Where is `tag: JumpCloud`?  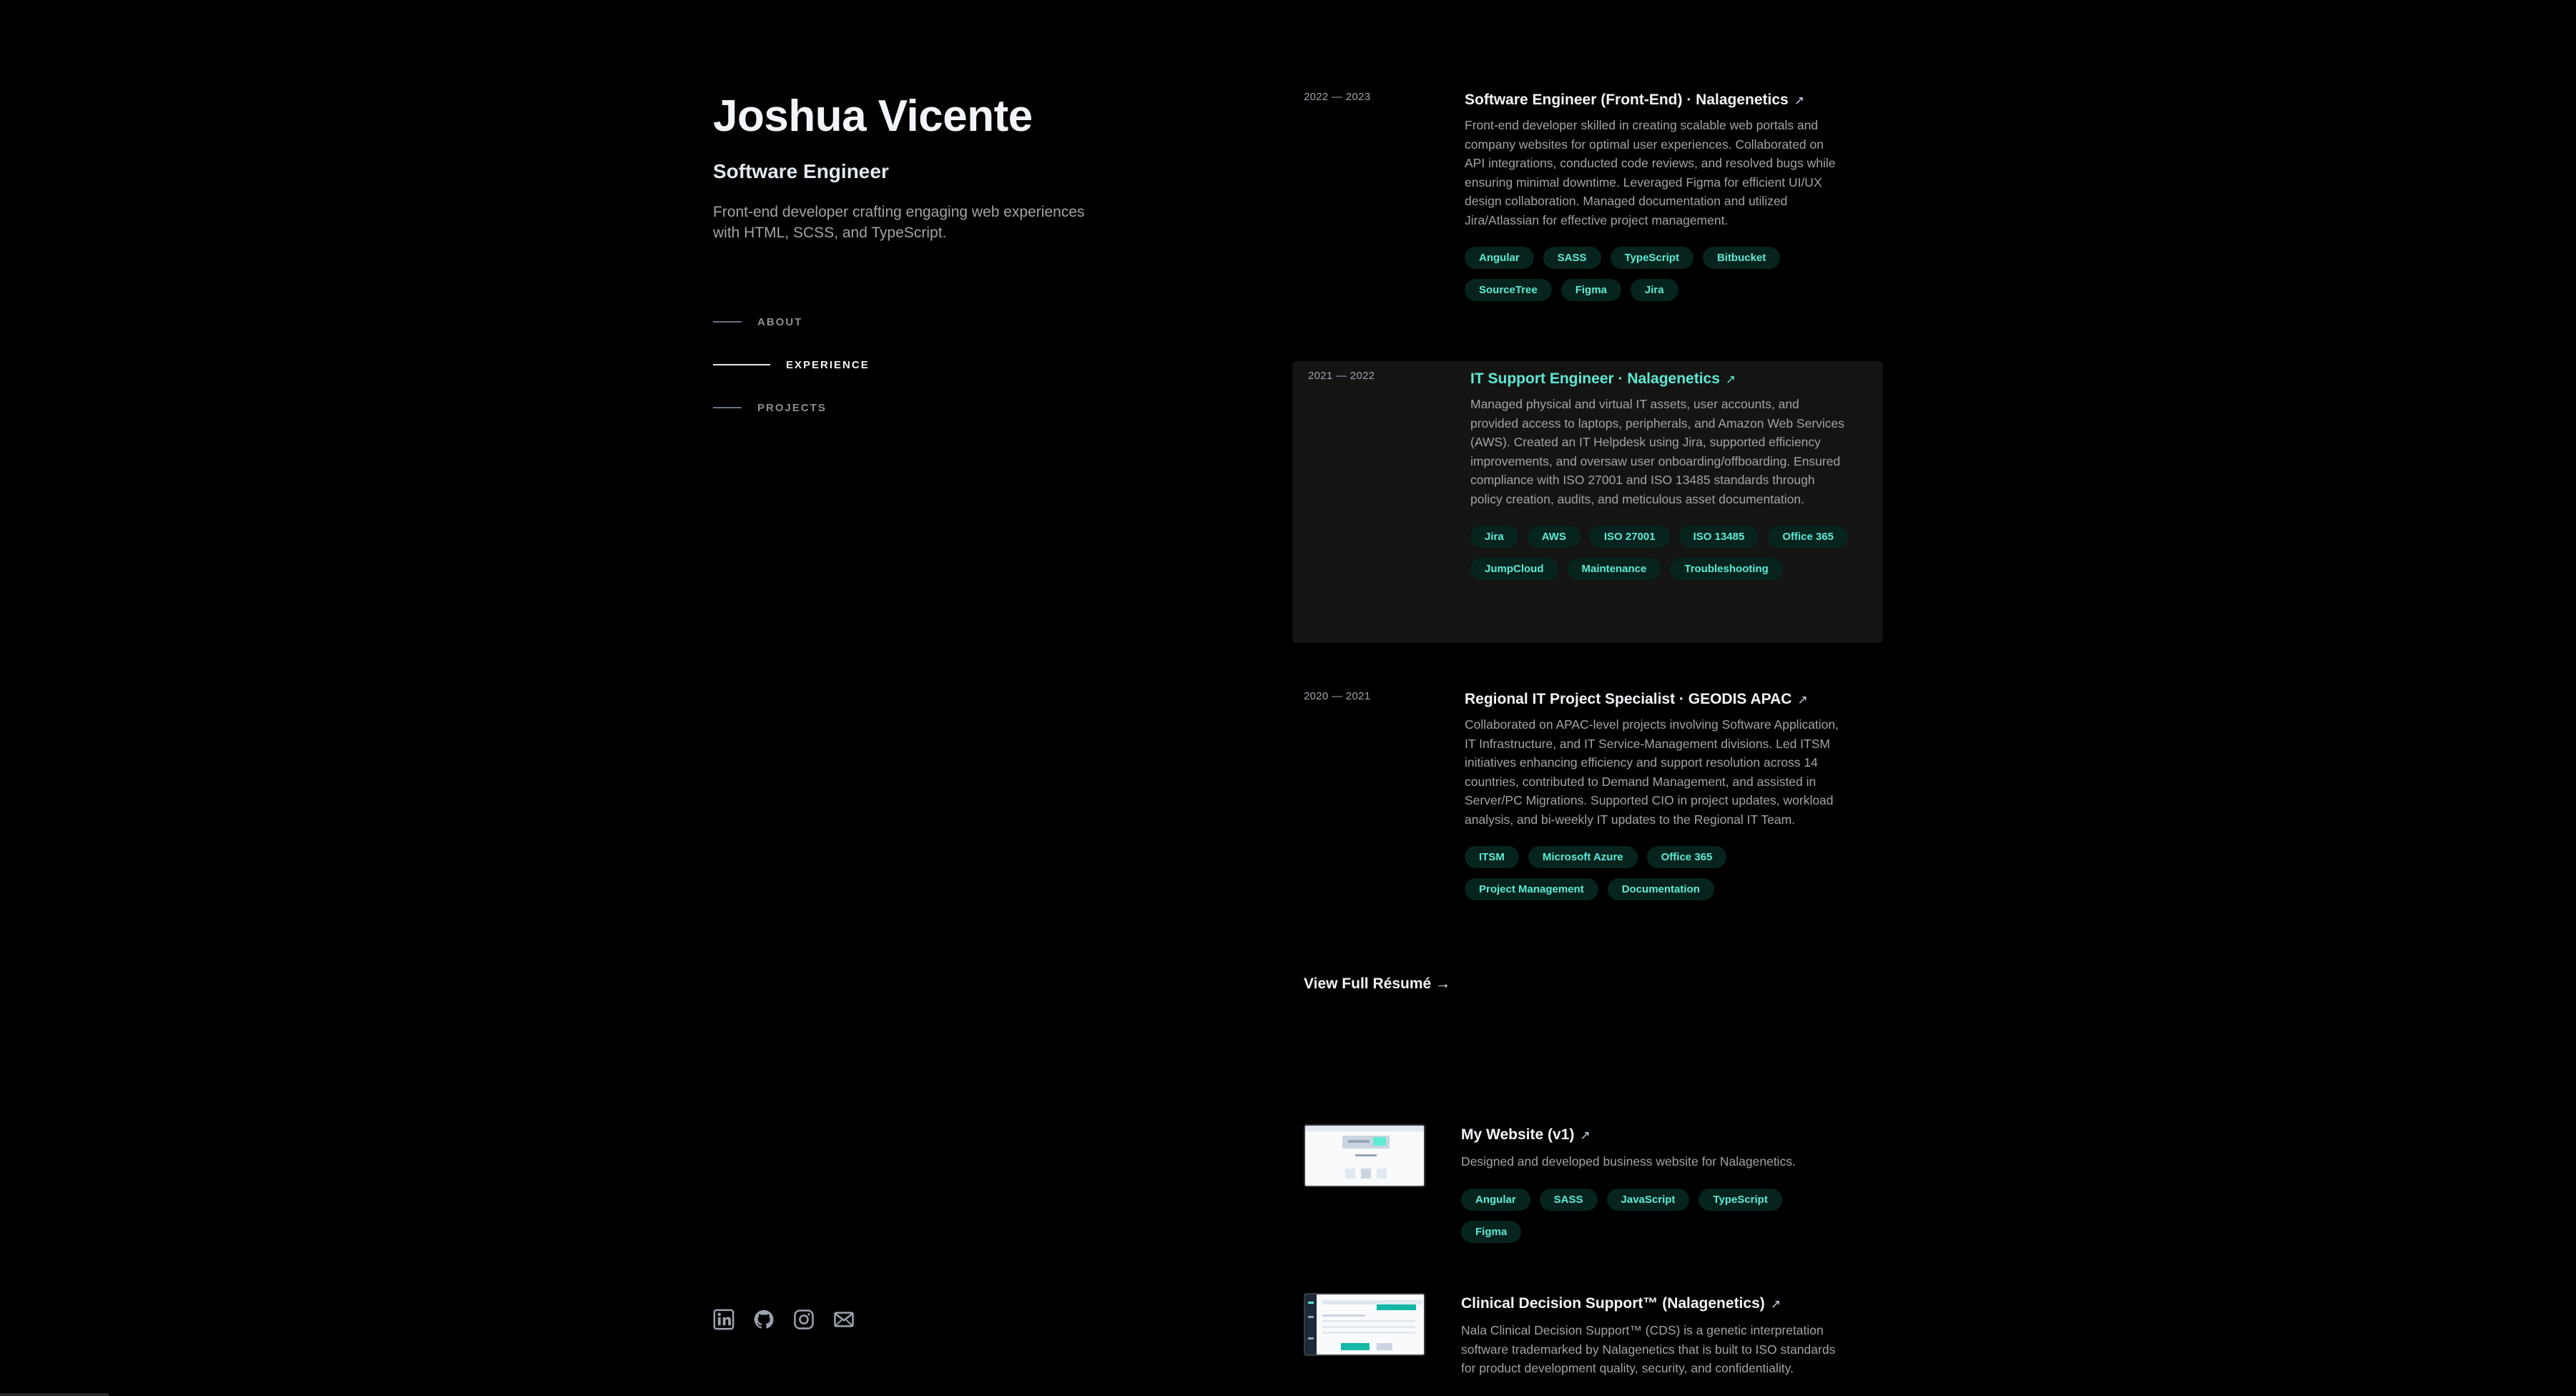 tag: JumpCloud is located at coordinates (1514, 569).